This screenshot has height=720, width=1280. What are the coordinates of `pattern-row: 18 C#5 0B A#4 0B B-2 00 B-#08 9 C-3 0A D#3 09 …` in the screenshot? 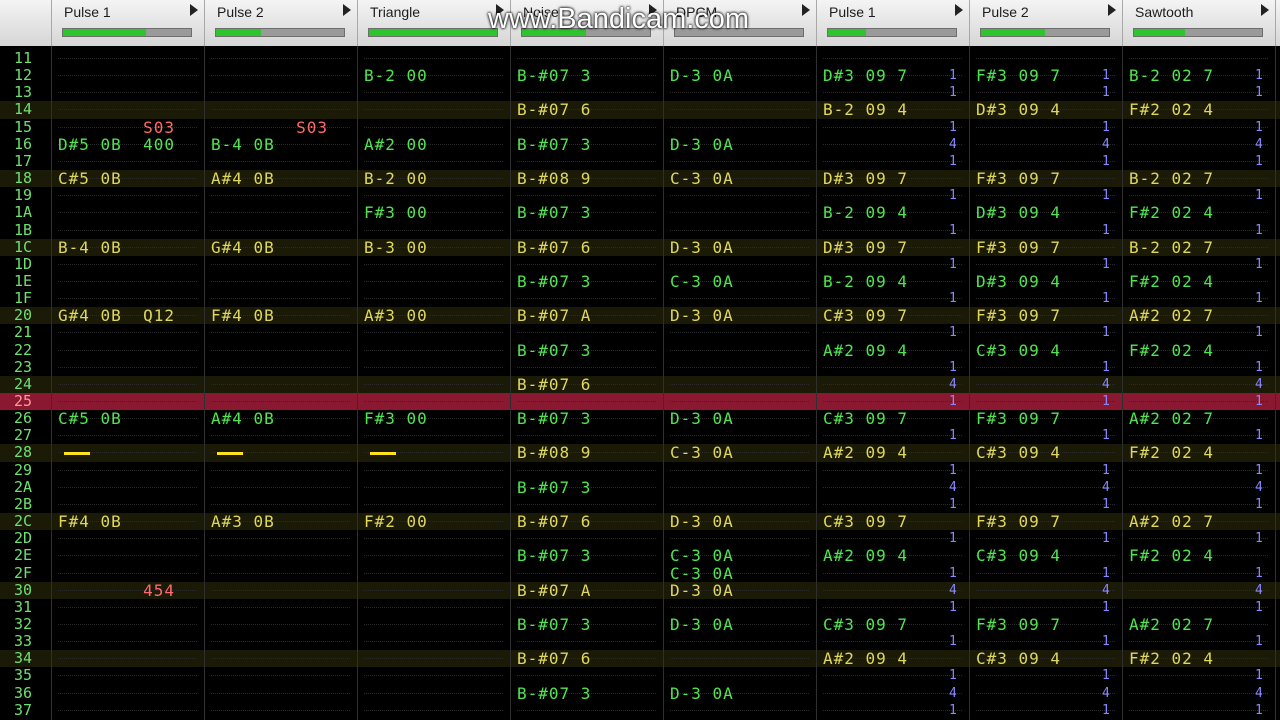 It's located at (640, 179).